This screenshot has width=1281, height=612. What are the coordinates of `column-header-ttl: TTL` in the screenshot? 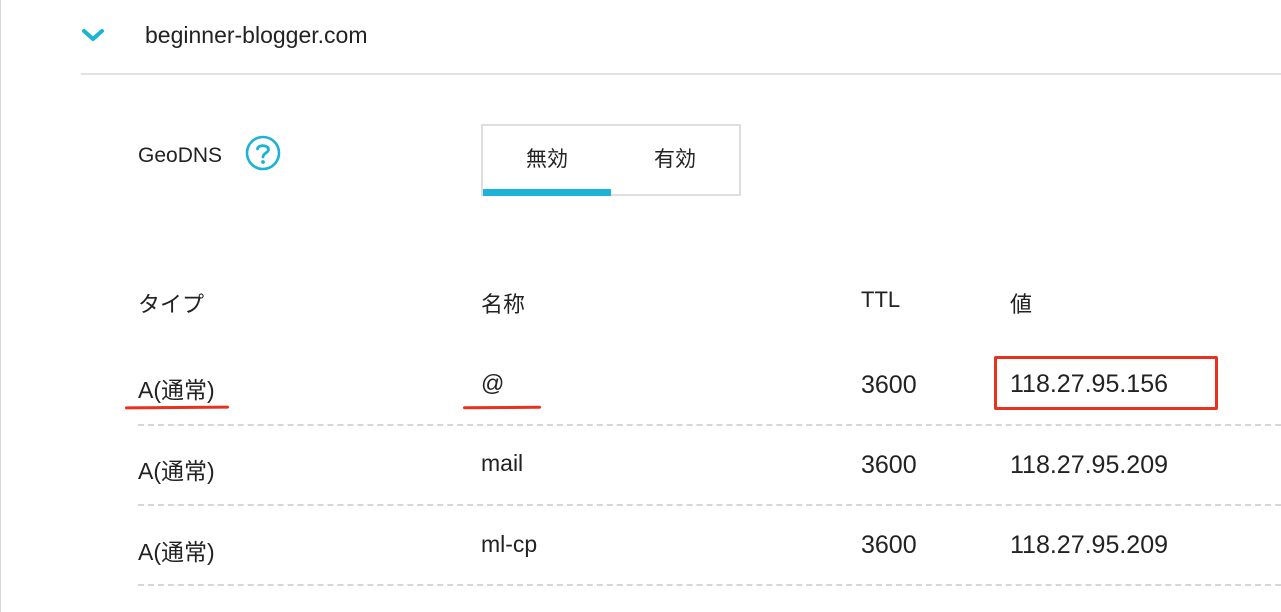 It's located at (881, 299).